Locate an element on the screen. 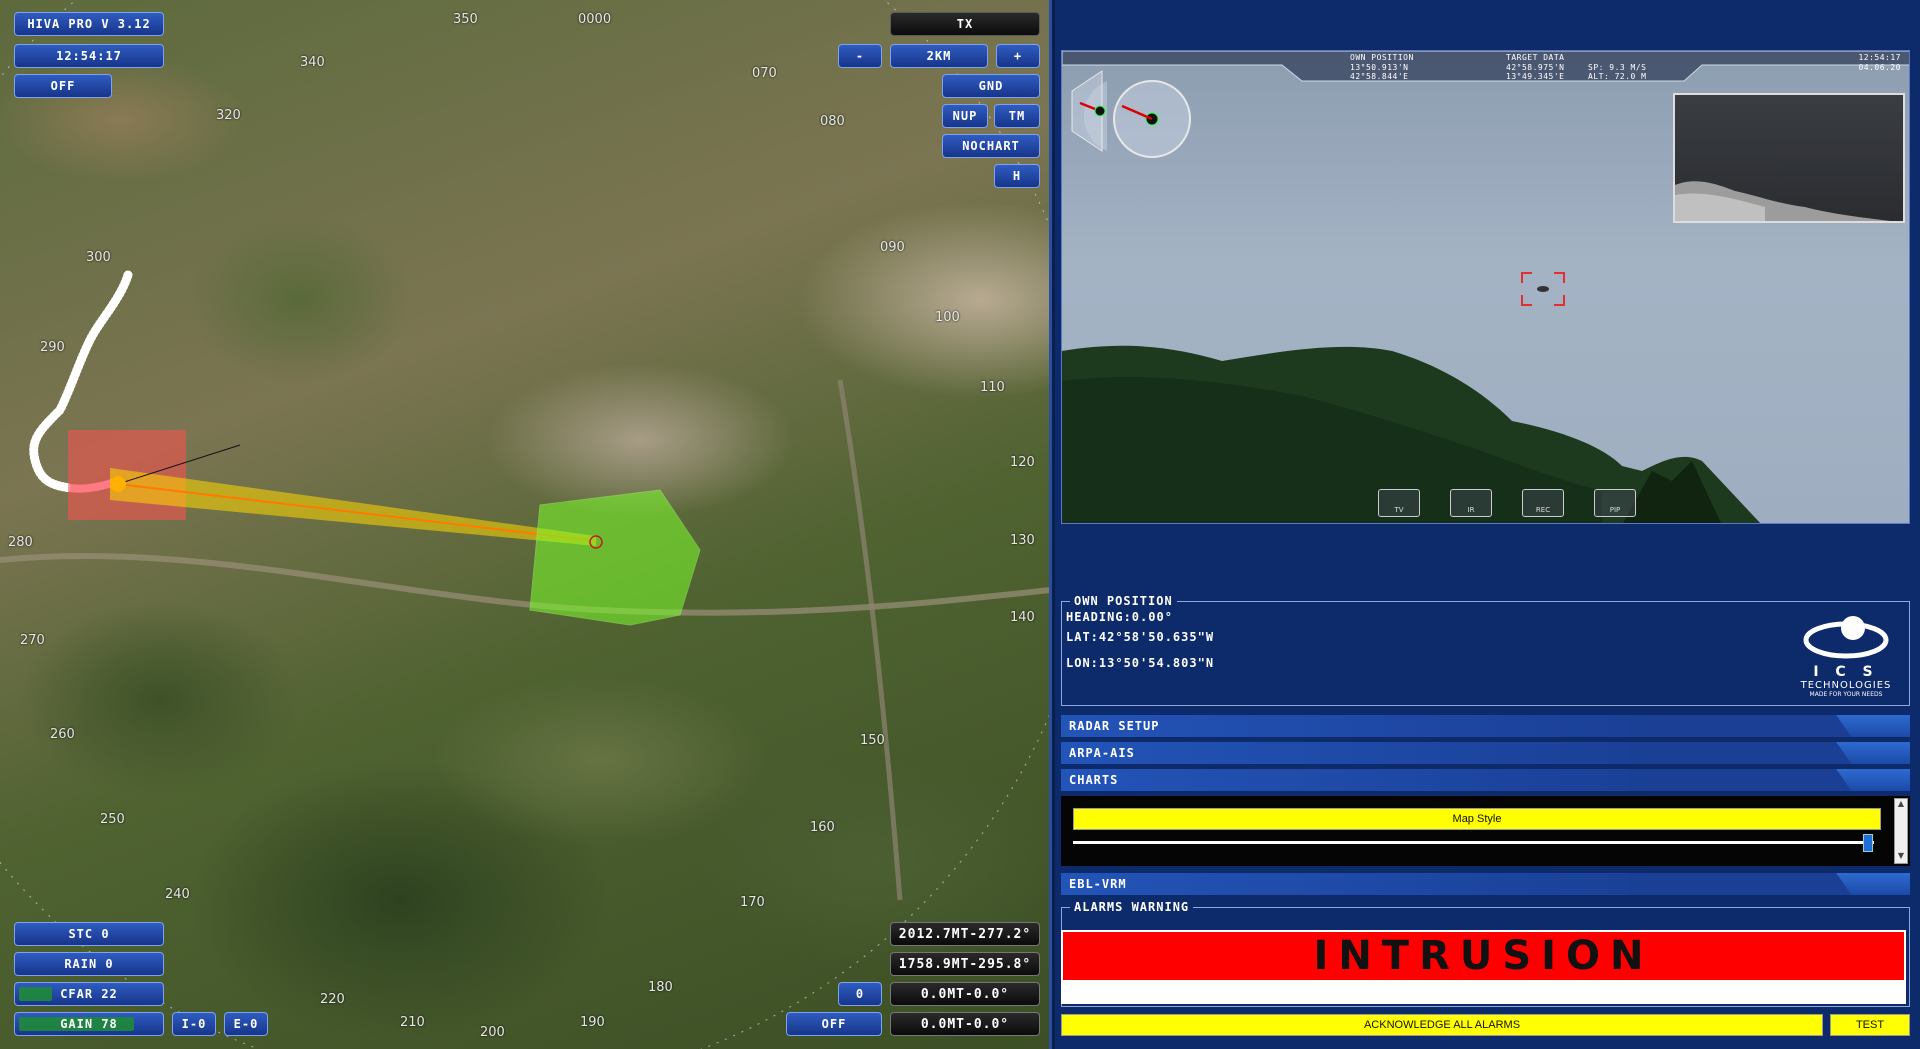 This screenshot has height=1049, width=1920. longitude-value: LON:13°50'54.803"N is located at coordinates (1140, 663).